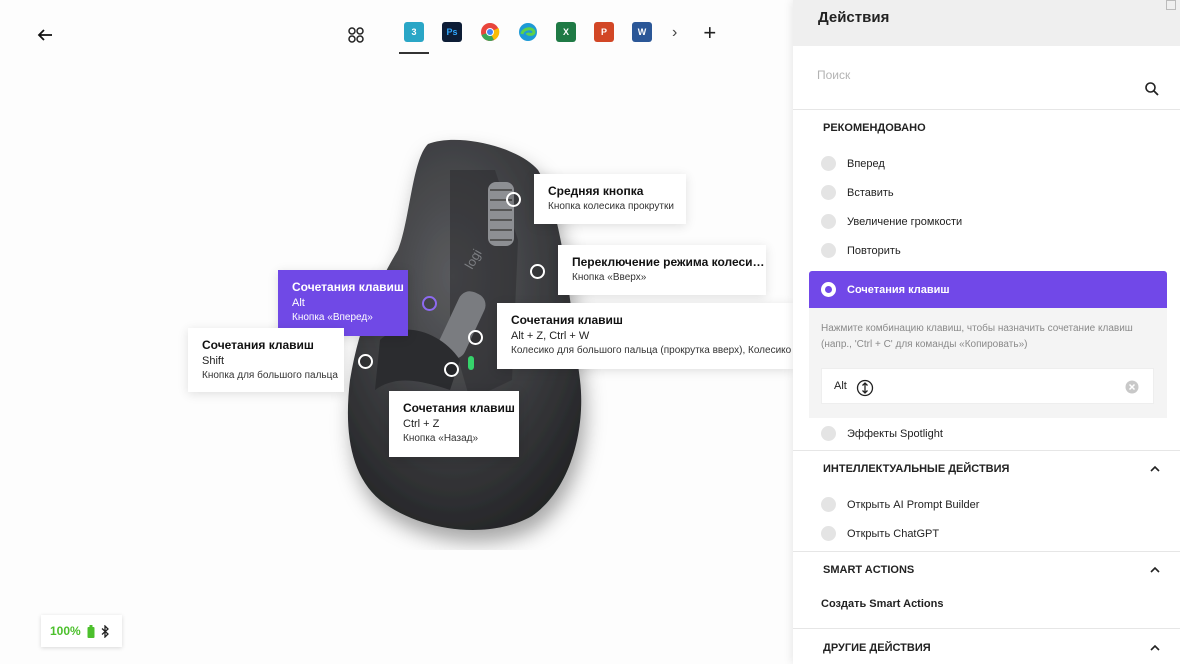 This screenshot has width=1180, height=664. I want to click on section-title: ИНТЕЛЛЕКТУАЛЬНЫЕ ДЕЙСТВИЯ, so click(916, 469).